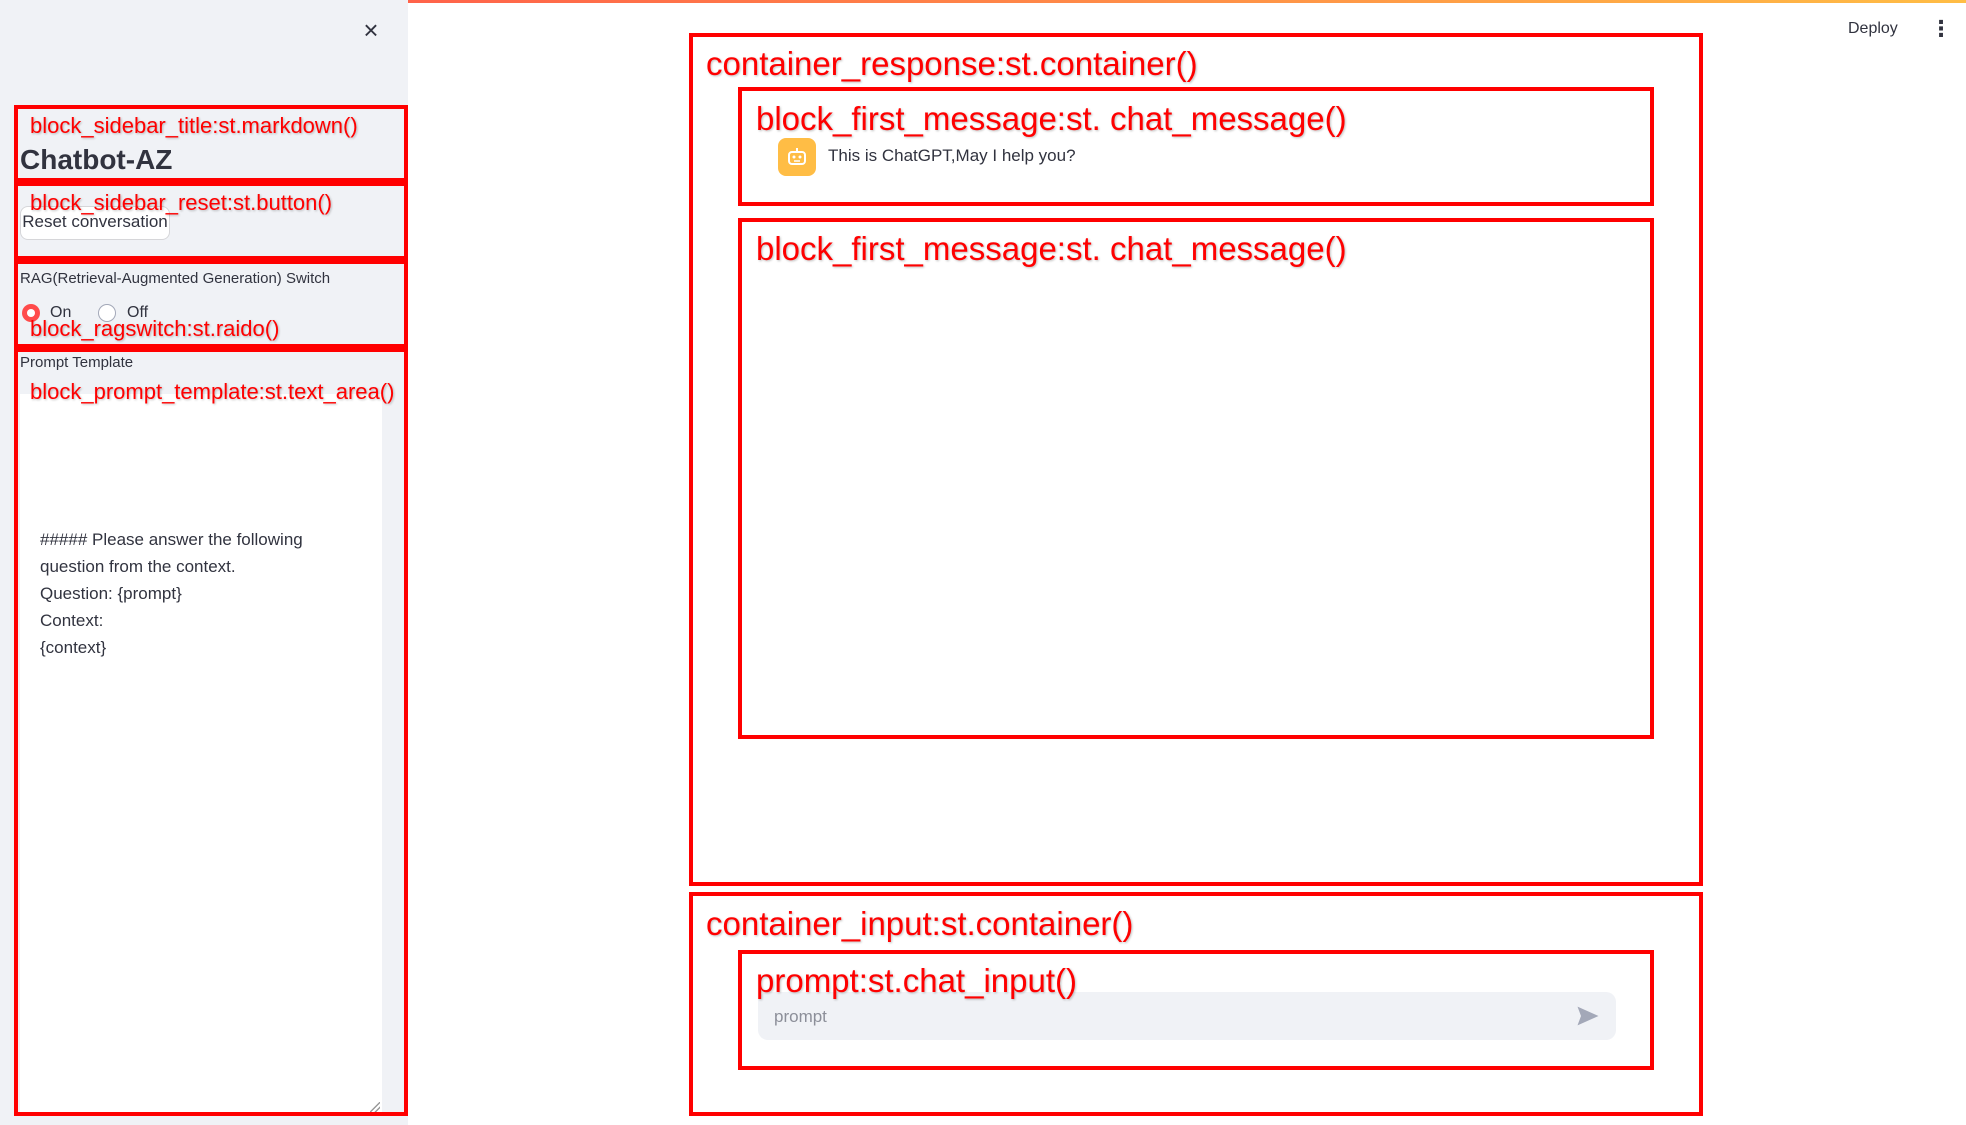  Describe the element at coordinates (1941, 29) in the screenshot. I see `kebab-menu-icon: ⋮` at that location.